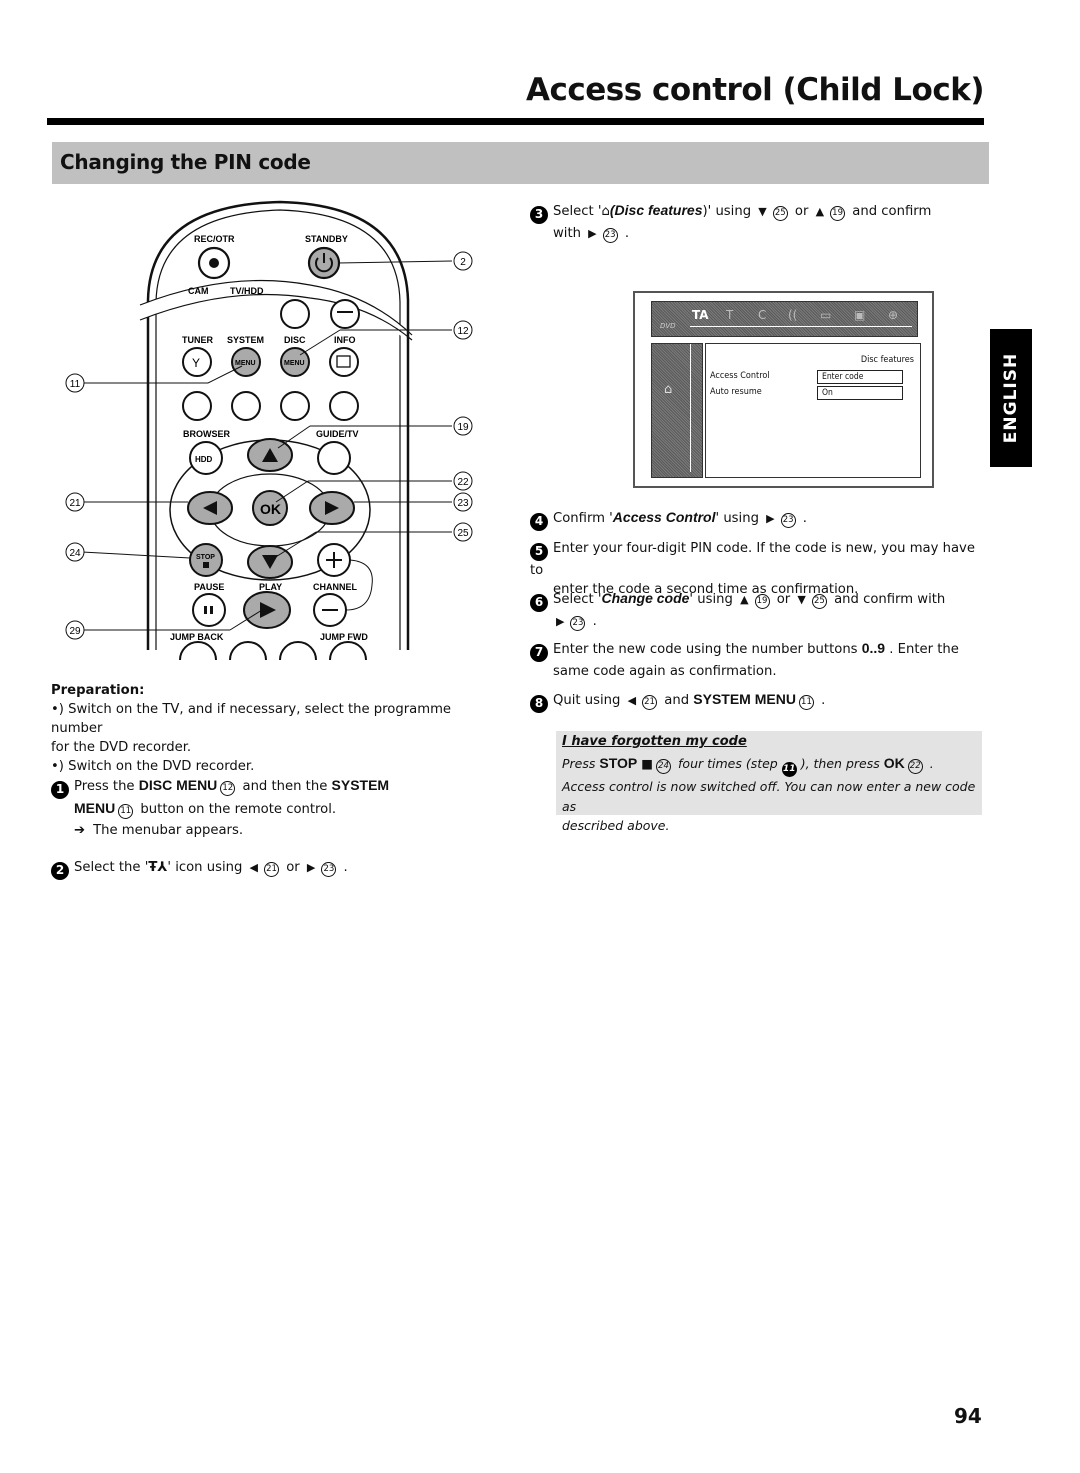 The height and width of the screenshot is (1473, 1080). Describe the element at coordinates (214, 263) in the screenshot. I see `record-dot-icon` at that location.